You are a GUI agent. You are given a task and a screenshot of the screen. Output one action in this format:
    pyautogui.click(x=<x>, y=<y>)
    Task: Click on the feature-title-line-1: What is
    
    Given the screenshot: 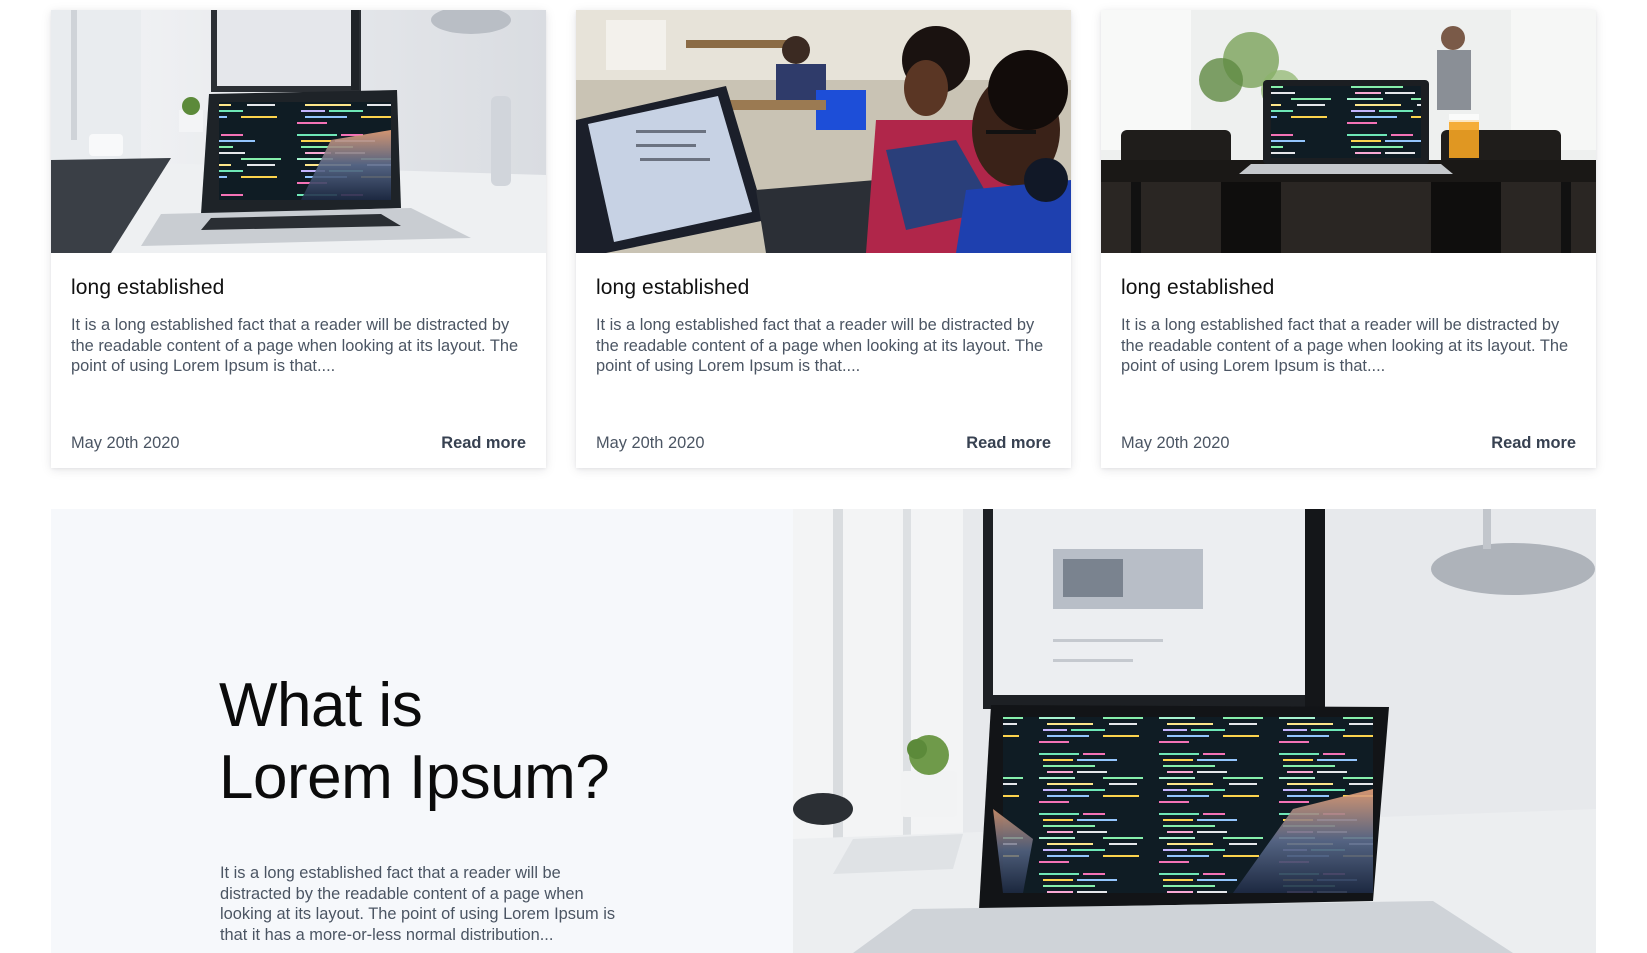 What is the action you would take?
    pyautogui.click(x=321, y=705)
    